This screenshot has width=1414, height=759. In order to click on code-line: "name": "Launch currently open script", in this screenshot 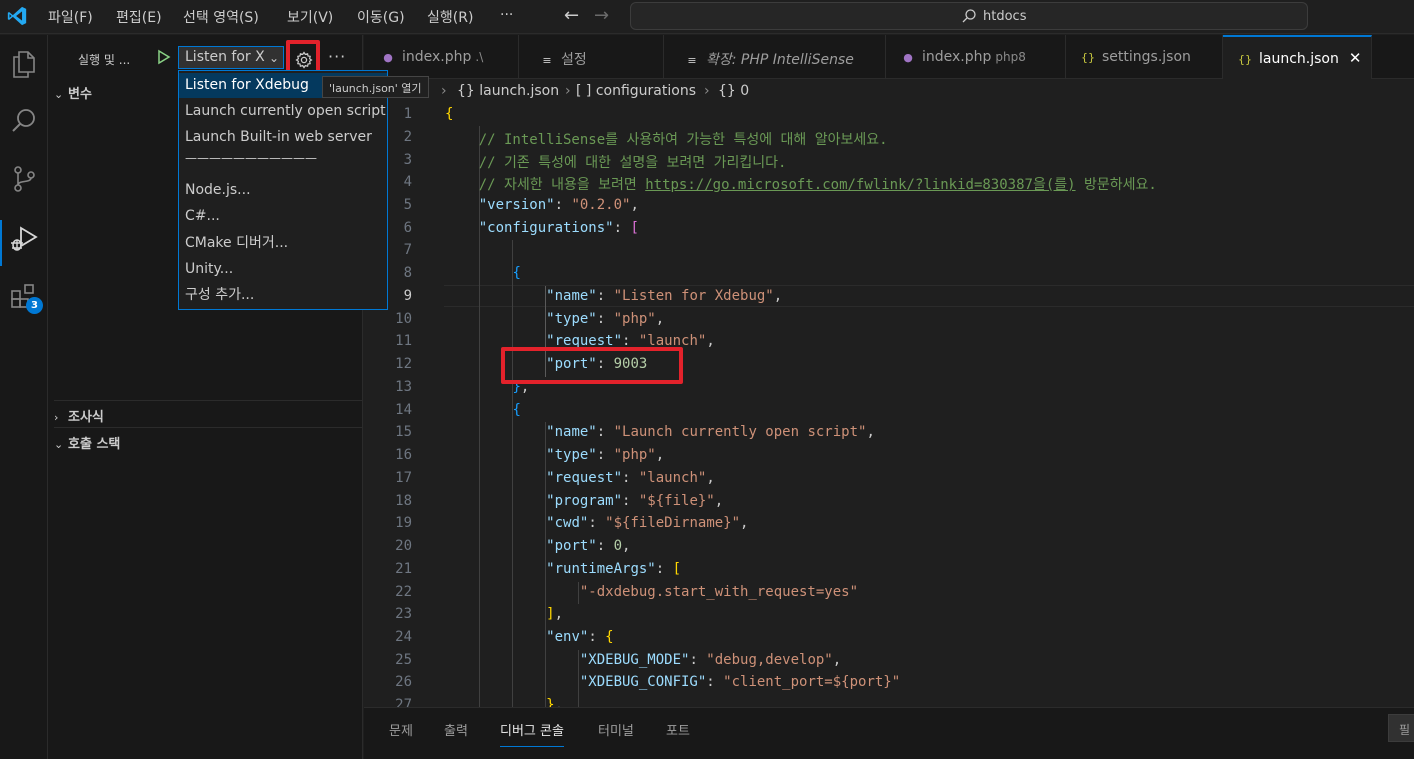, I will do `click(710, 432)`.